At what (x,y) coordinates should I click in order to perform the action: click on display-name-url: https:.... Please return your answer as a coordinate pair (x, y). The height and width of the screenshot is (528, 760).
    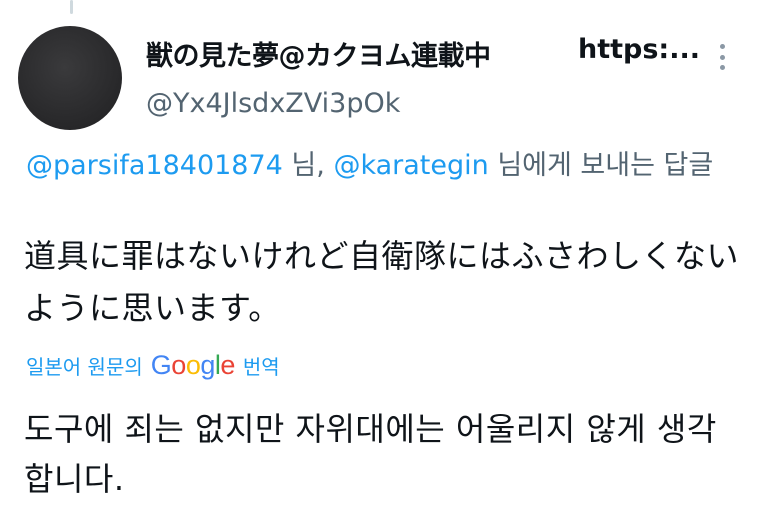
    Looking at the image, I should click on (639, 49).